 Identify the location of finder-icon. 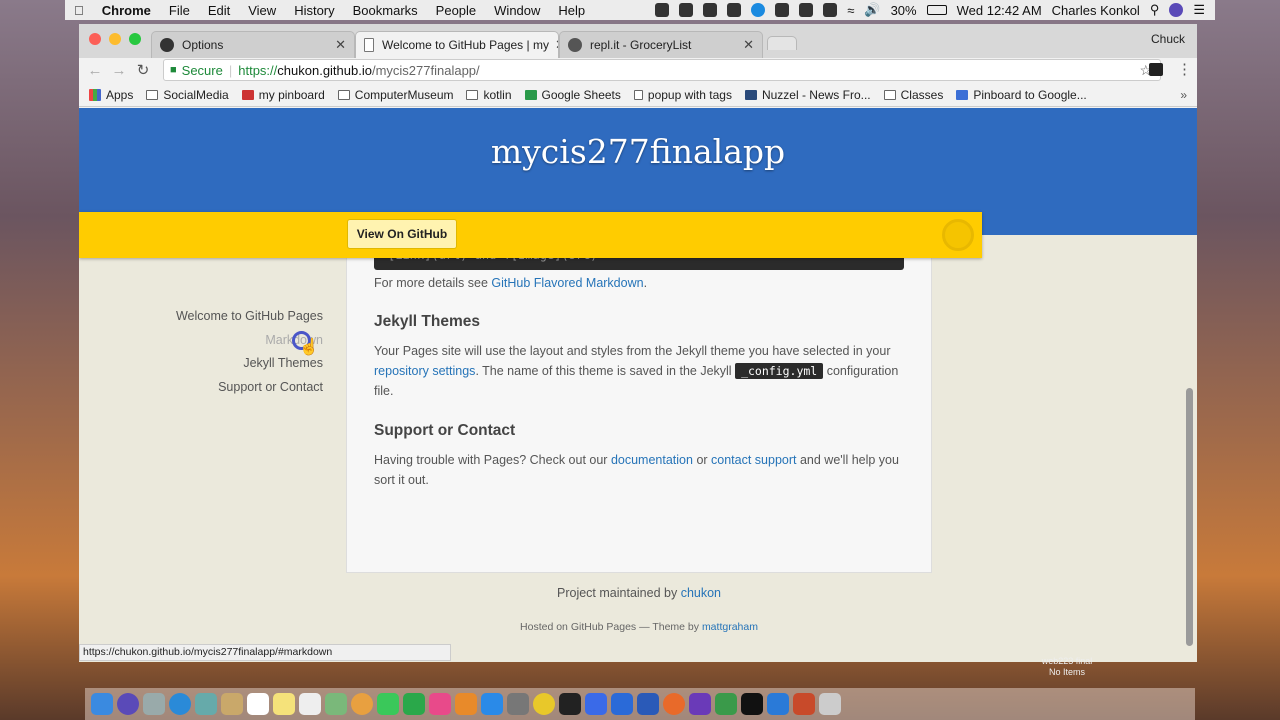
(102, 704).